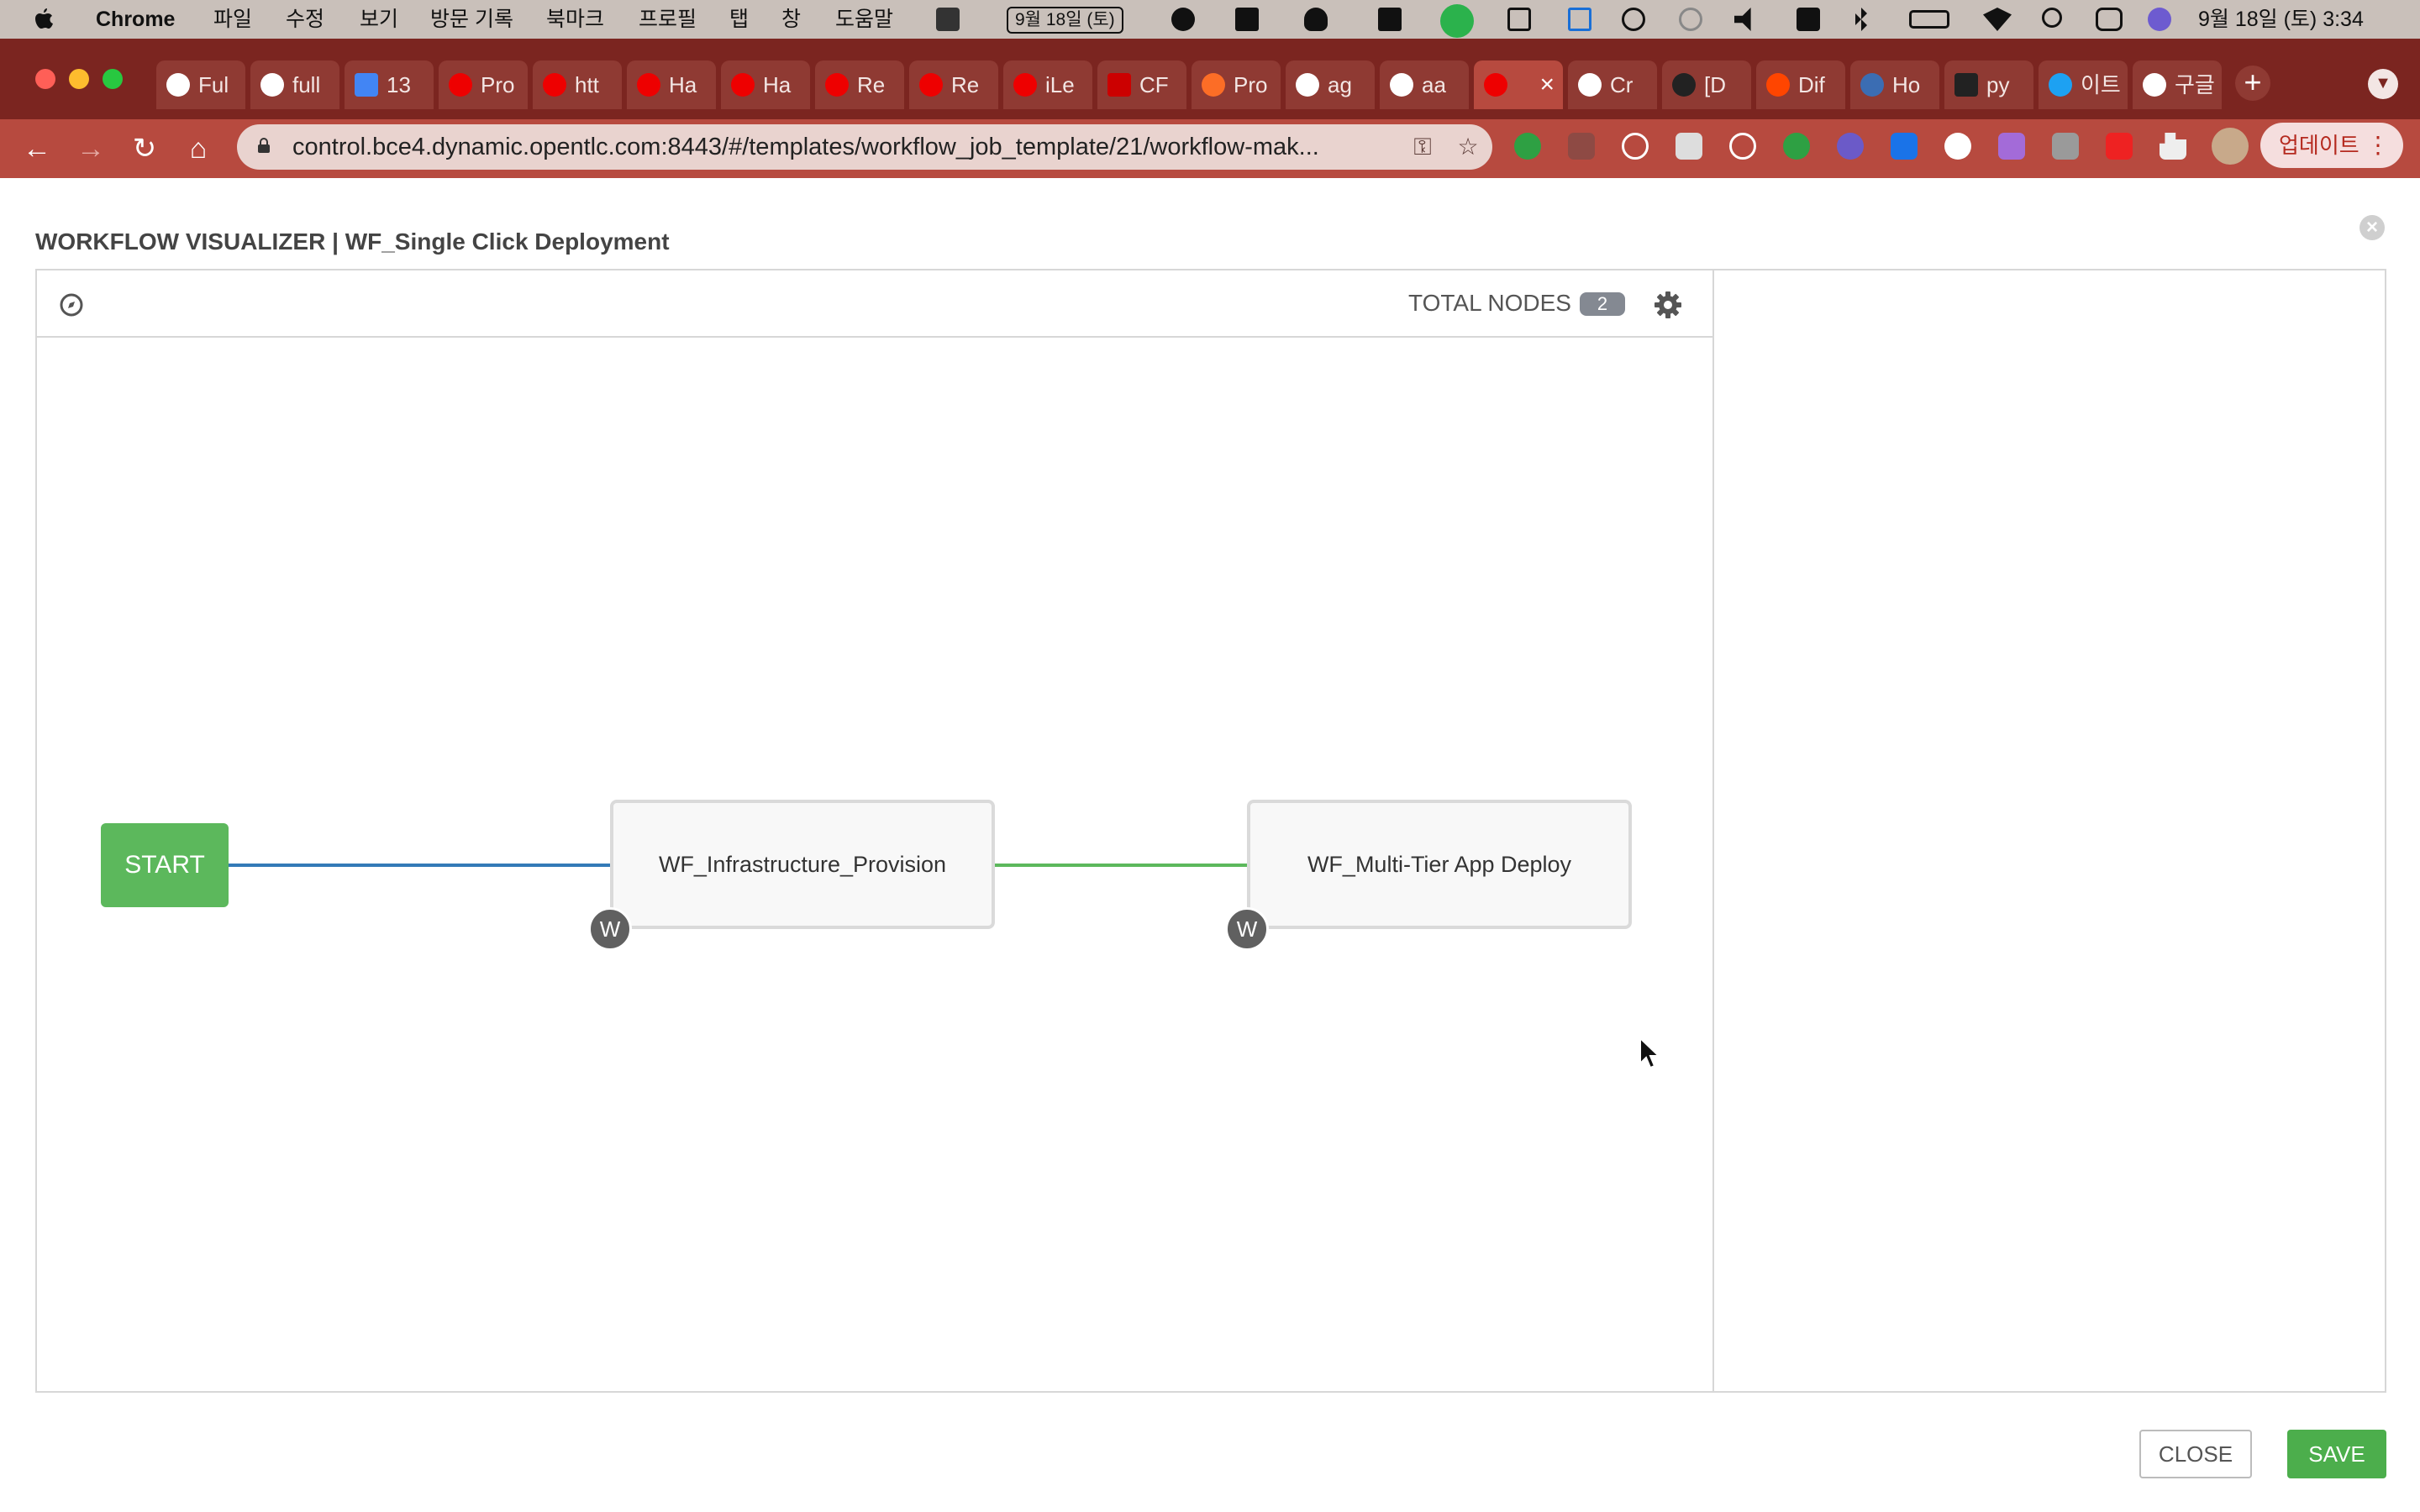 The width and height of the screenshot is (2420, 1512). I want to click on tab-close-icon: ×, so click(1547, 84).